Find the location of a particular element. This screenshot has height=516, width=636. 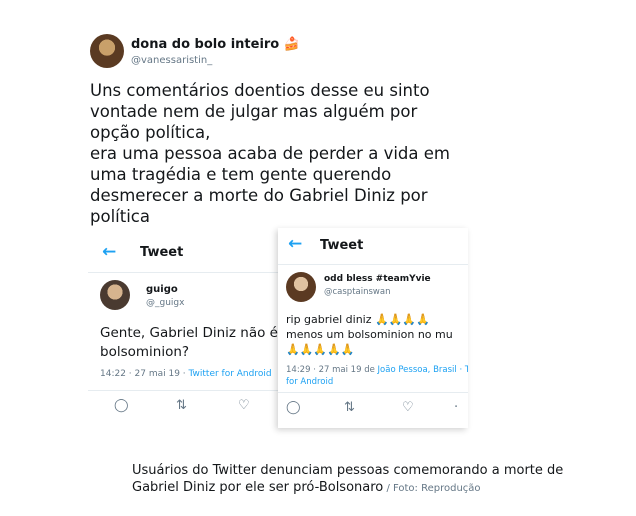

tweet-source: Twitter for Android is located at coordinates (230, 374).